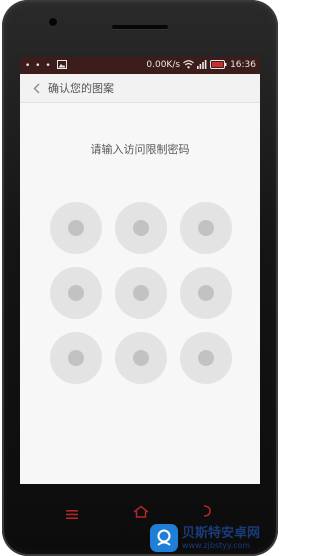 This screenshot has width=320, height=556. I want to click on back-icon, so click(207, 512).